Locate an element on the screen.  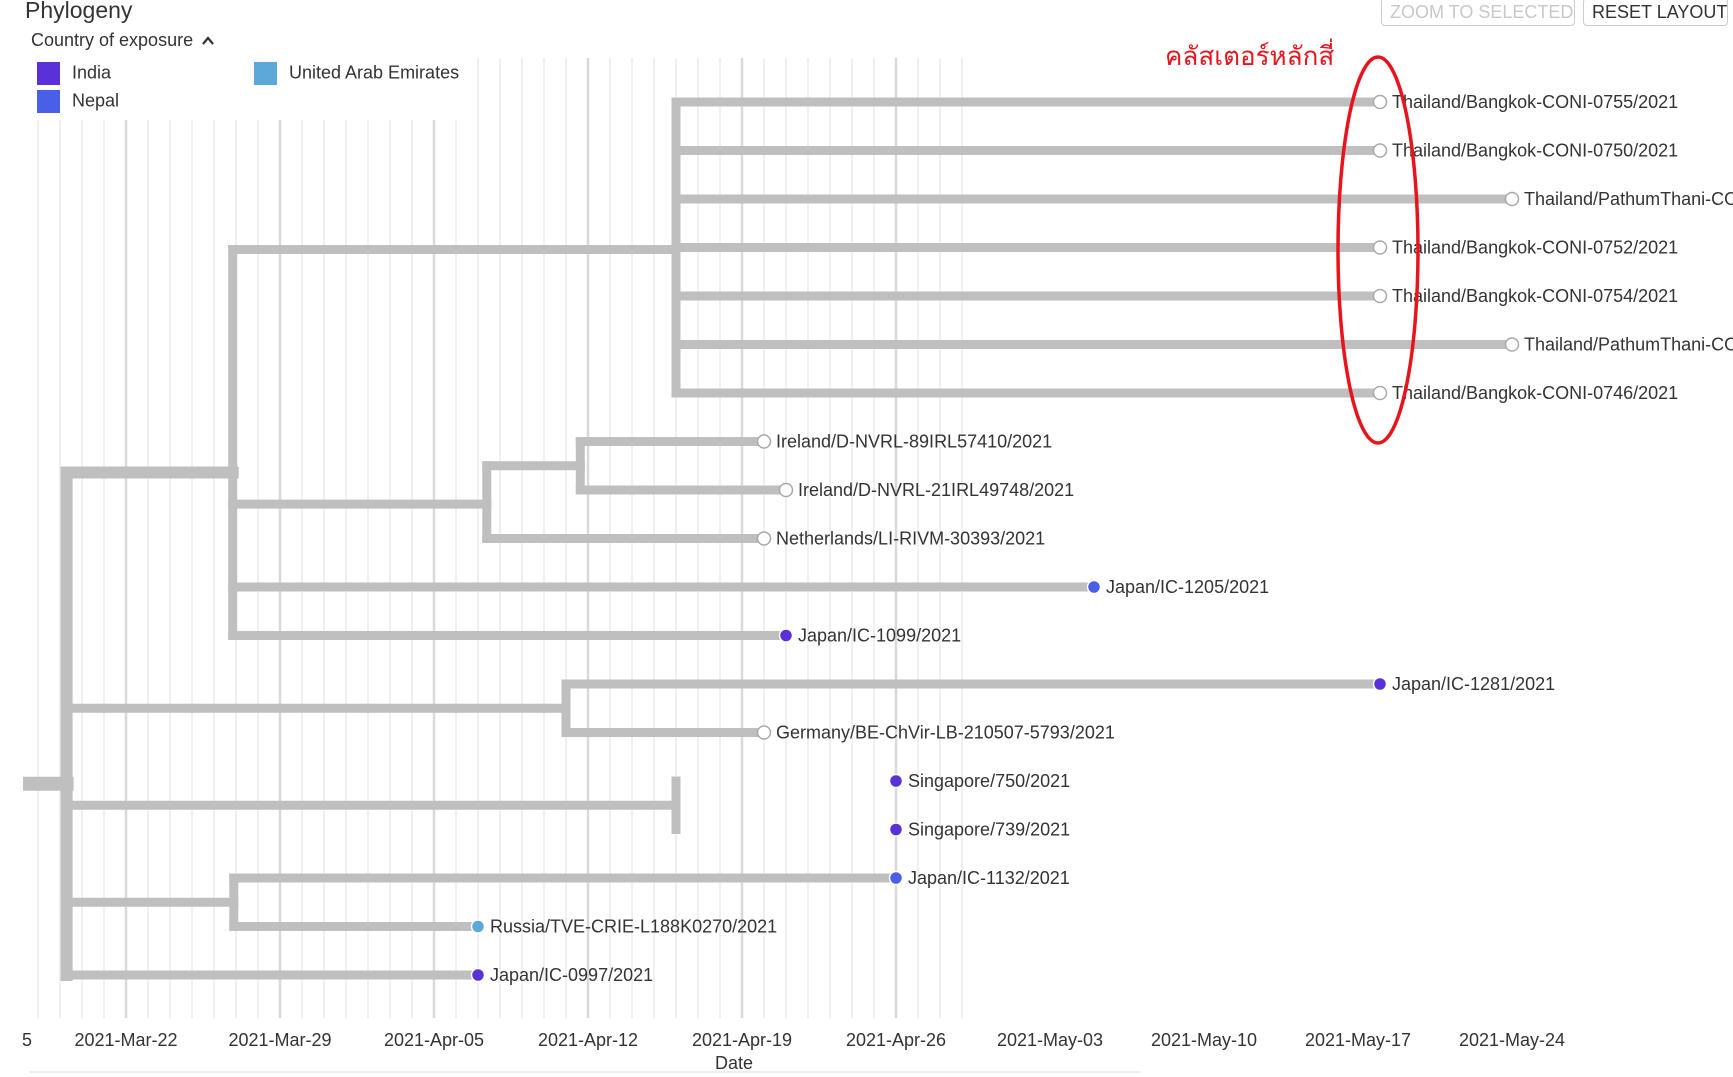
x-tick-label: 2021-Mar-22 is located at coordinates (125, 1040).